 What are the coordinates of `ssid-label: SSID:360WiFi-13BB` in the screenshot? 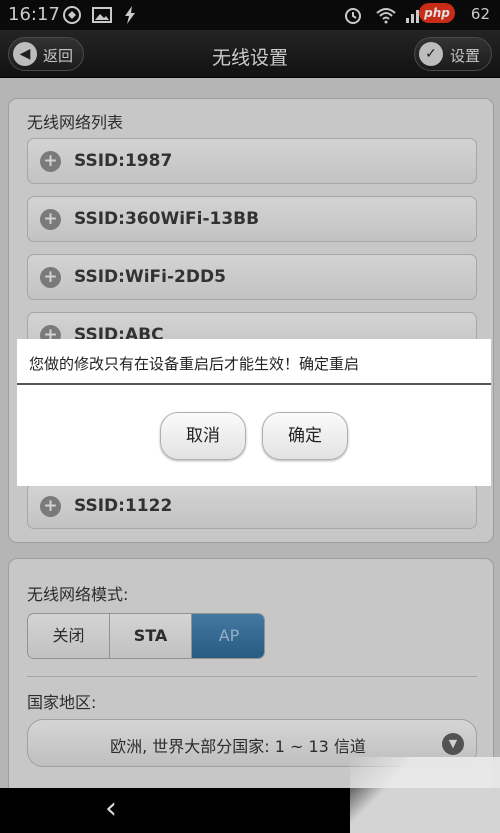 It's located at (167, 219).